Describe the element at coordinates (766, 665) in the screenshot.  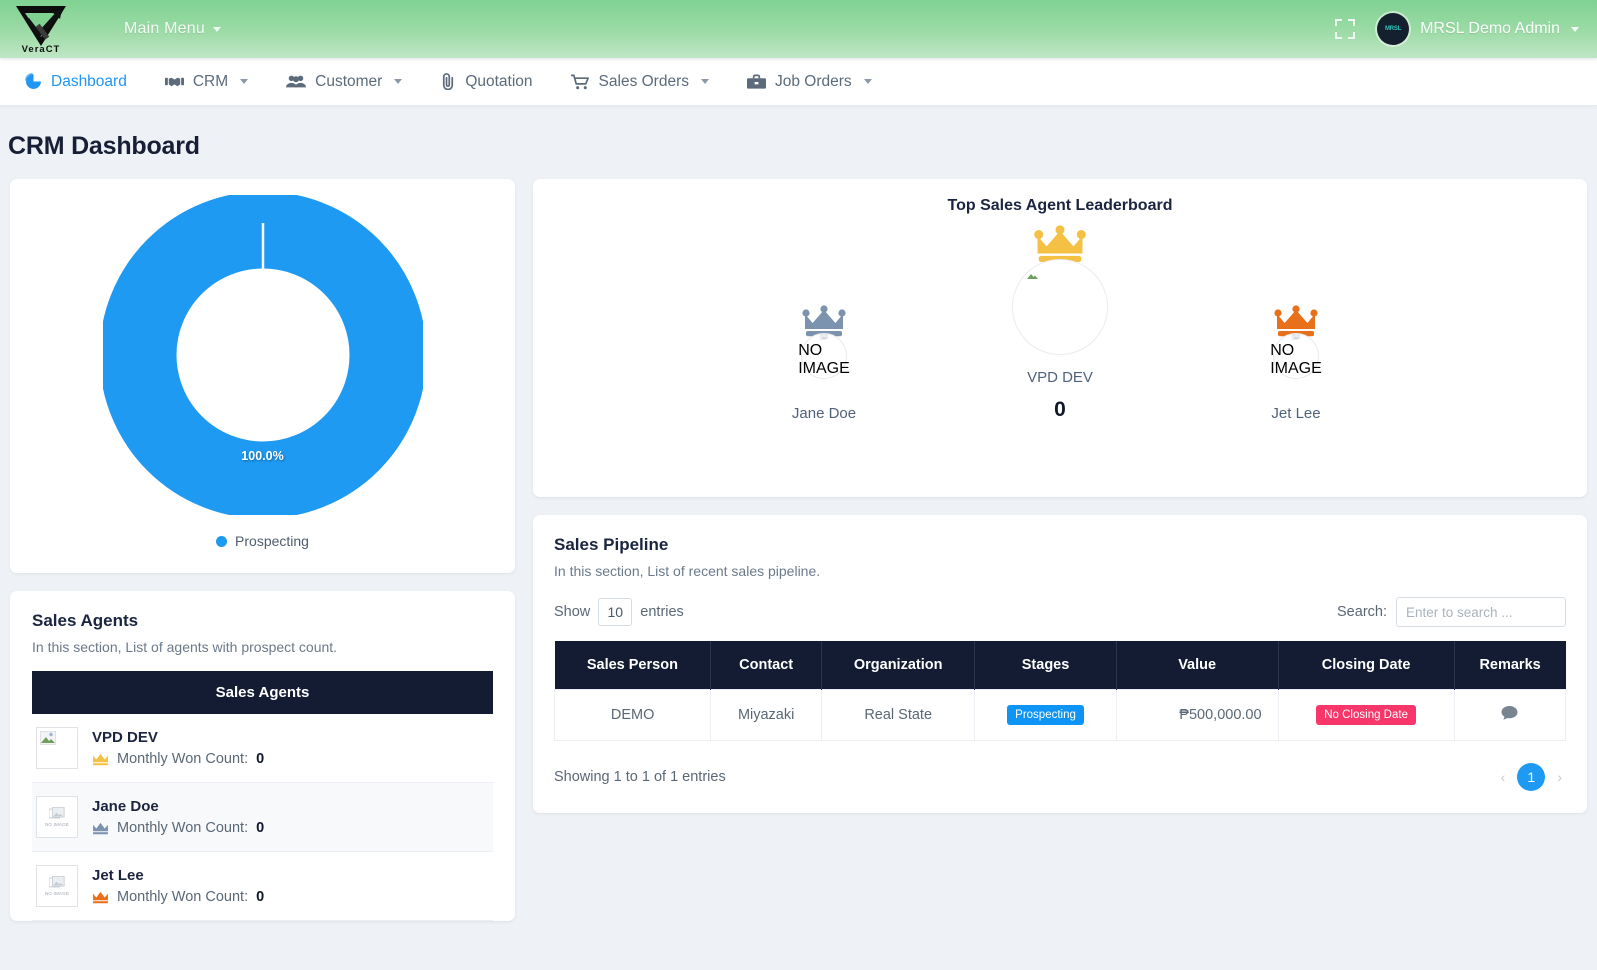
I see `column-header-contact: Contact` at that location.